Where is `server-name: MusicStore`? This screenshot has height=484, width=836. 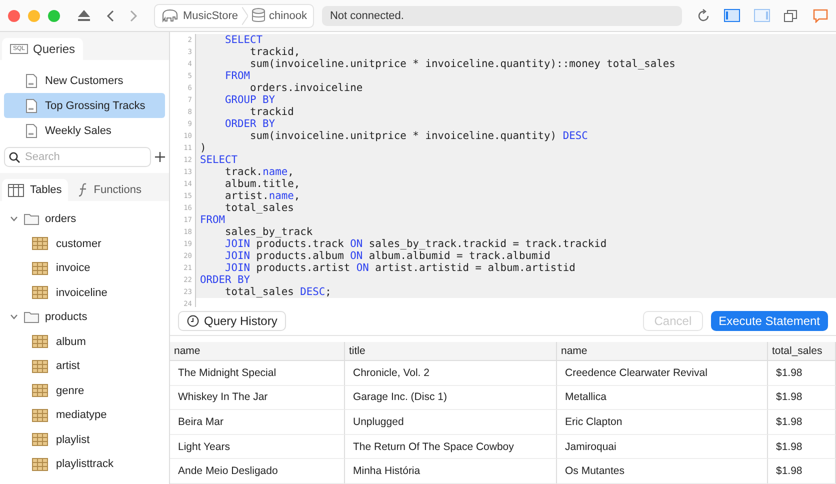 server-name: MusicStore is located at coordinates (210, 16).